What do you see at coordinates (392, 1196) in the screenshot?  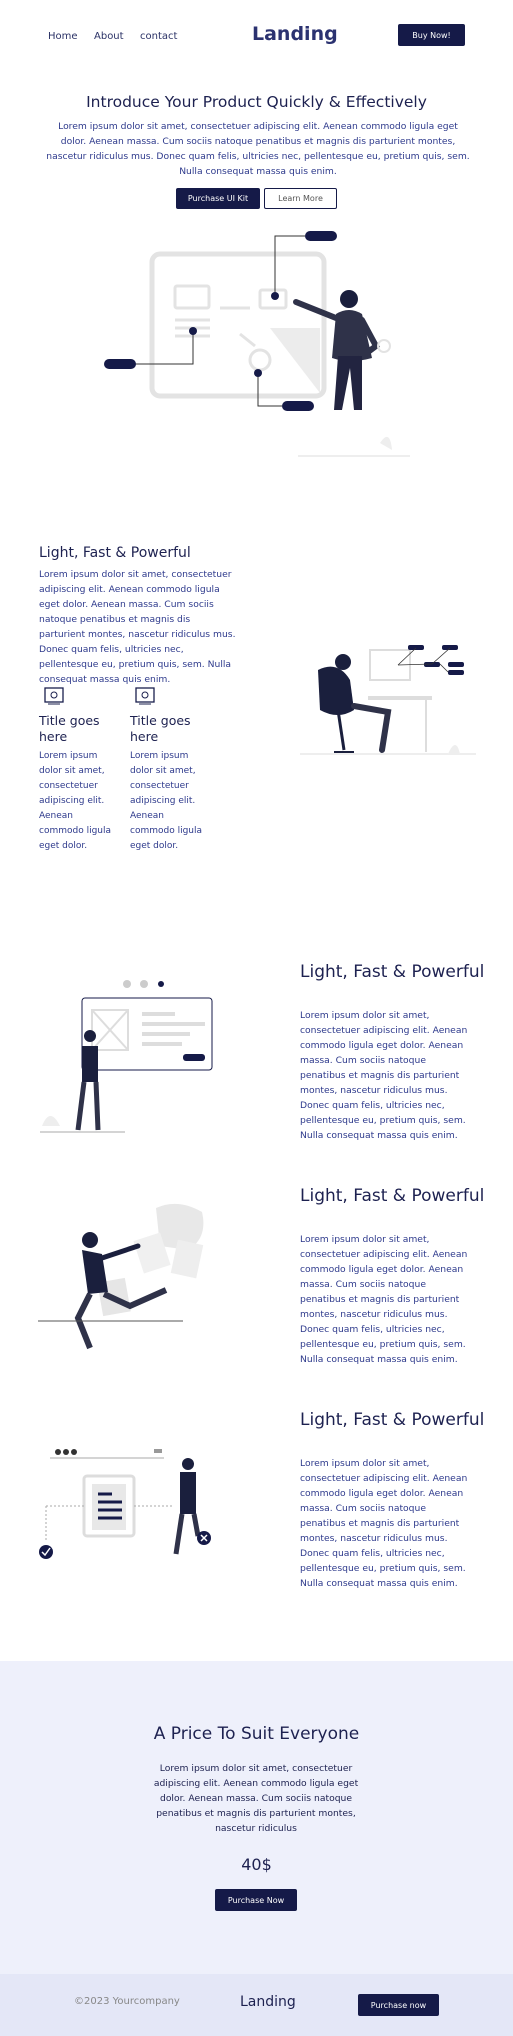 I see `section-2-title: Light, Fast & Powerful` at bounding box center [392, 1196].